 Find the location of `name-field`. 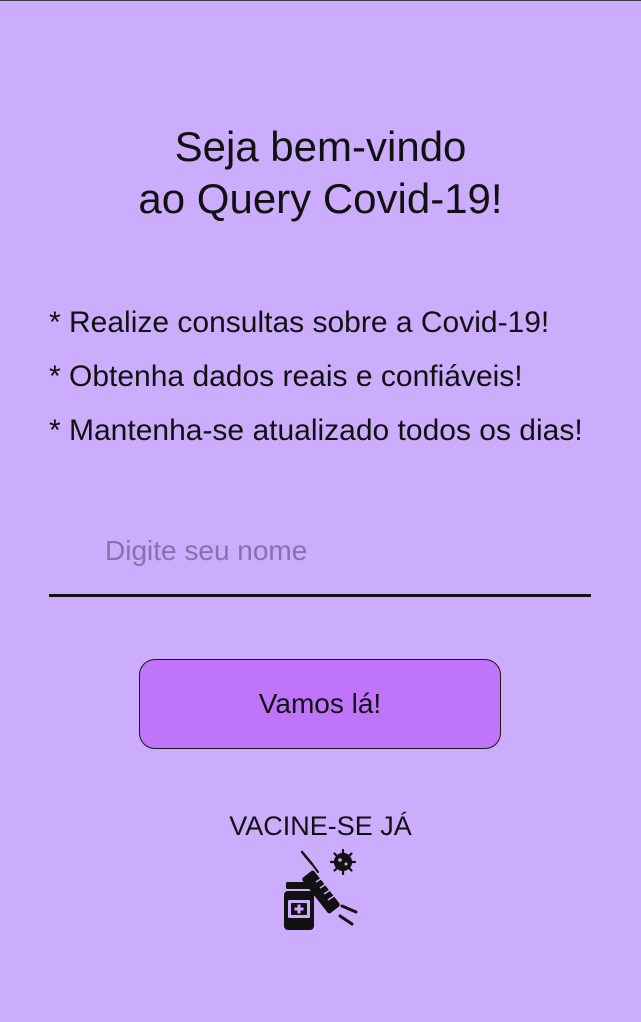

name-field is located at coordinates (320, 558).